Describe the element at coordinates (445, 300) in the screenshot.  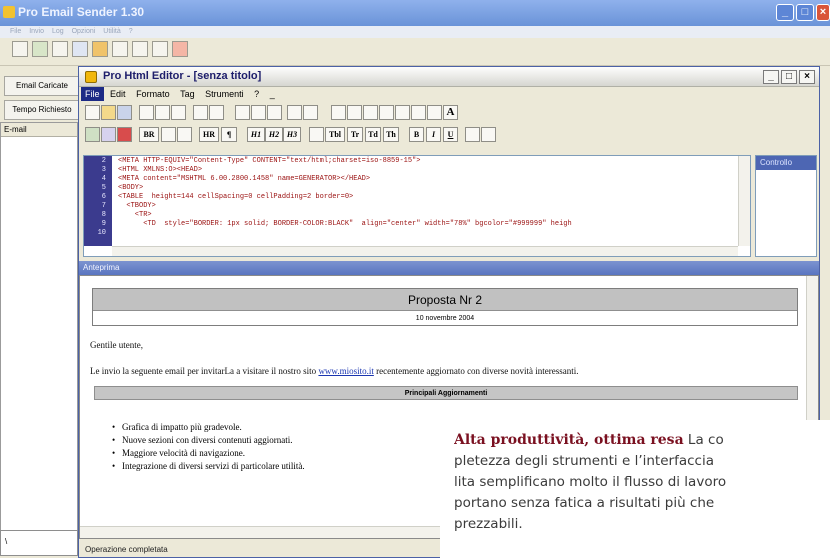
I see `preview-heading: Proposta Nr 2` at that location.